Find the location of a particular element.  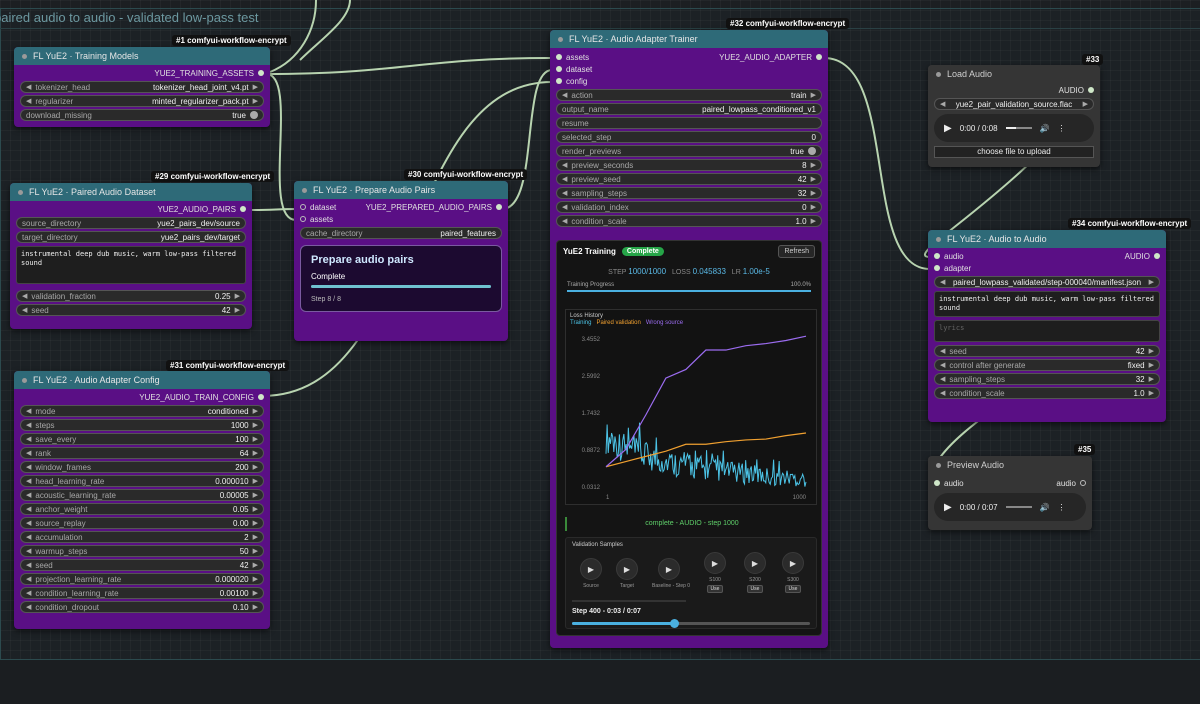

widget-save-every: ◀ save_every 100 ▶ is located at coordinates (142, 439).